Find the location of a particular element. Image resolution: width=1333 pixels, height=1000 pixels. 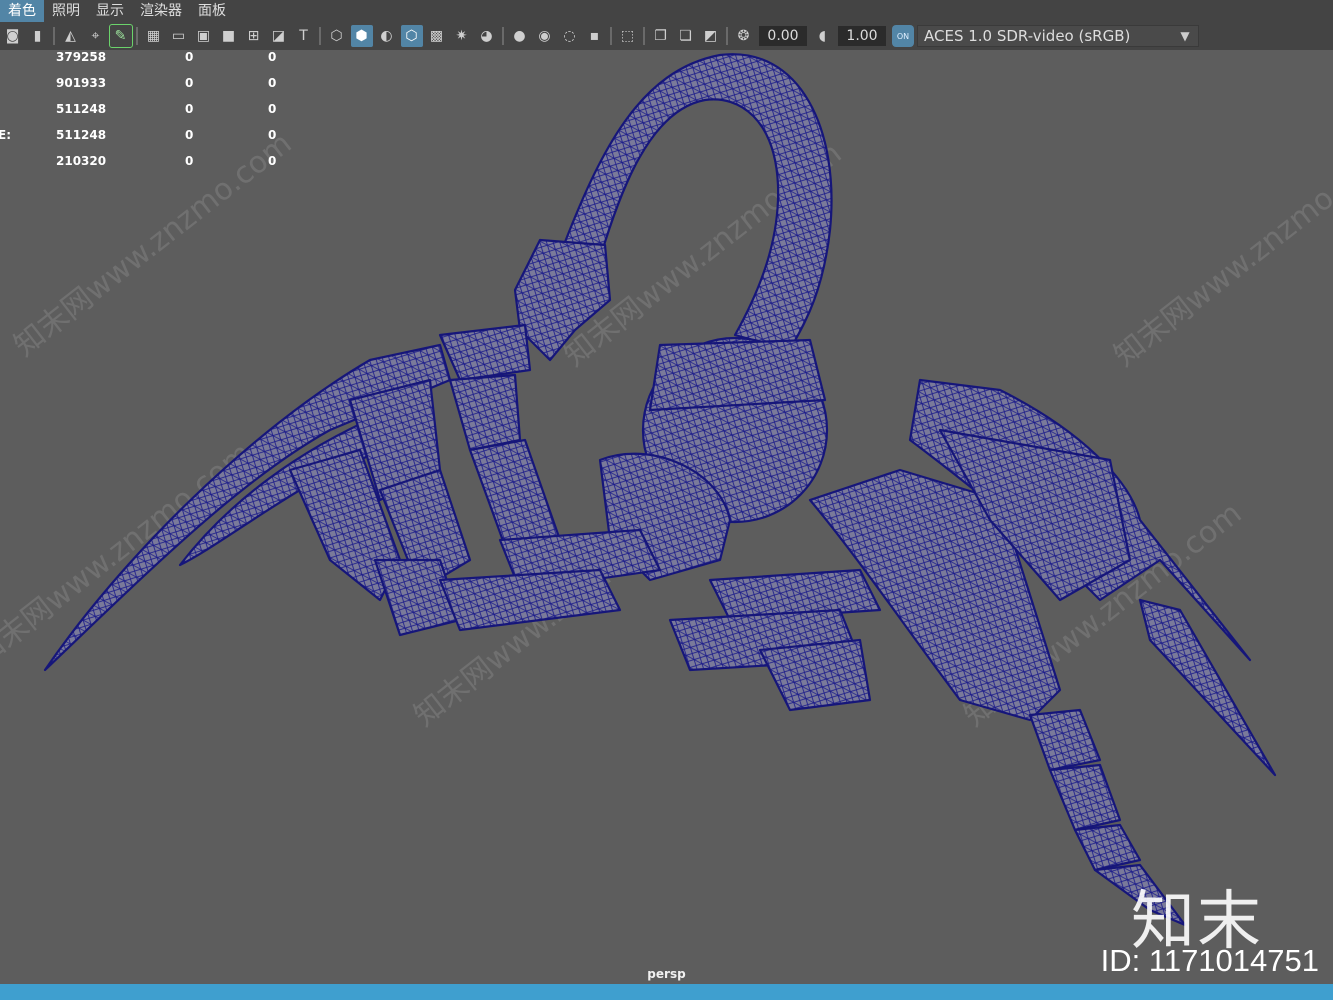

xray-icon: ❐ is located at coordinates (661, 36).